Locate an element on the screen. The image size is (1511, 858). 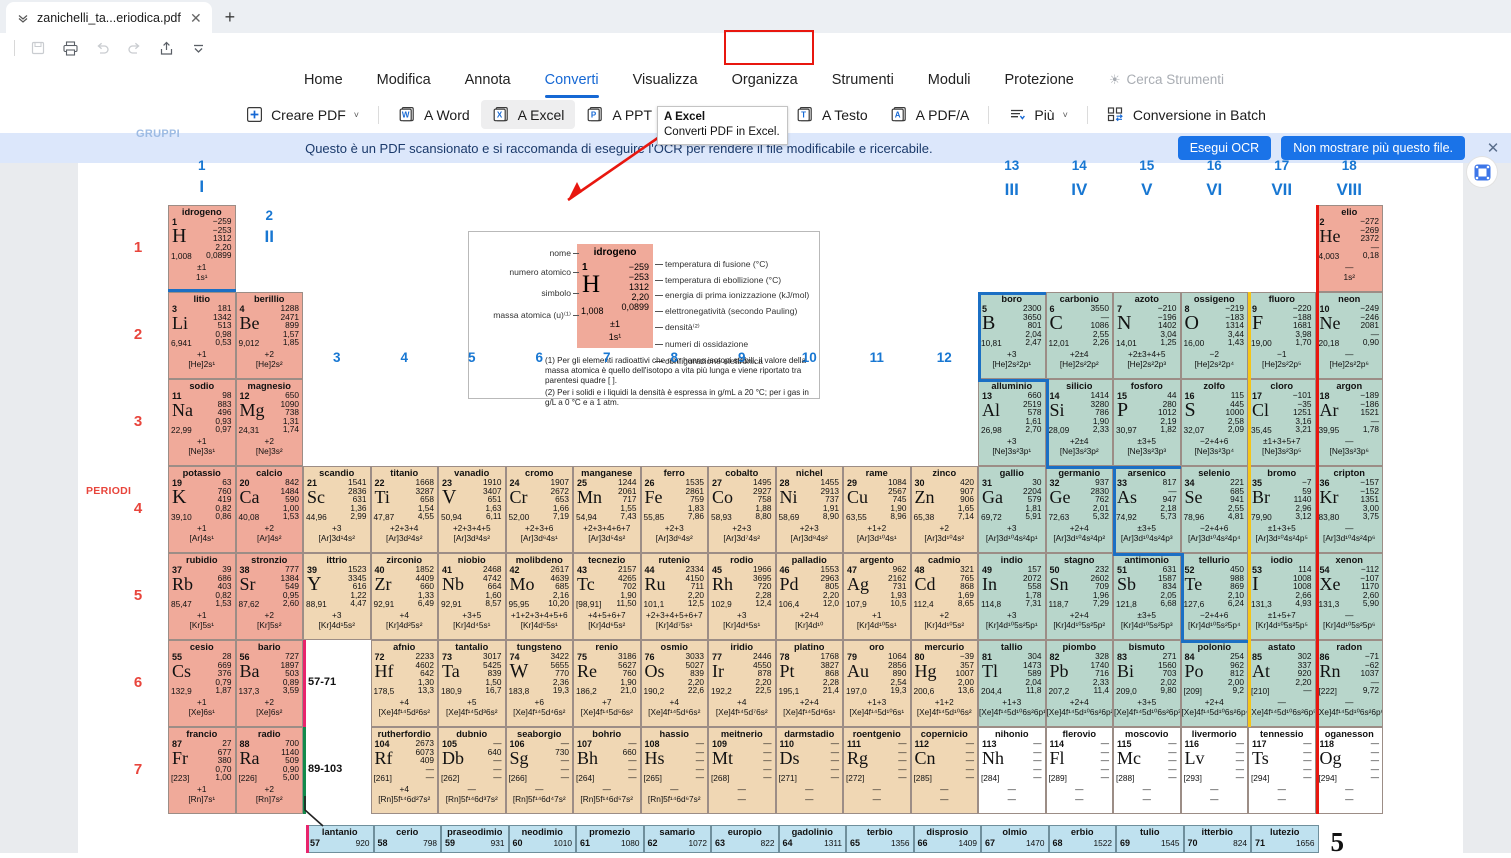
atomic-mass: 28,09 is located at coordinates (1059, 430).